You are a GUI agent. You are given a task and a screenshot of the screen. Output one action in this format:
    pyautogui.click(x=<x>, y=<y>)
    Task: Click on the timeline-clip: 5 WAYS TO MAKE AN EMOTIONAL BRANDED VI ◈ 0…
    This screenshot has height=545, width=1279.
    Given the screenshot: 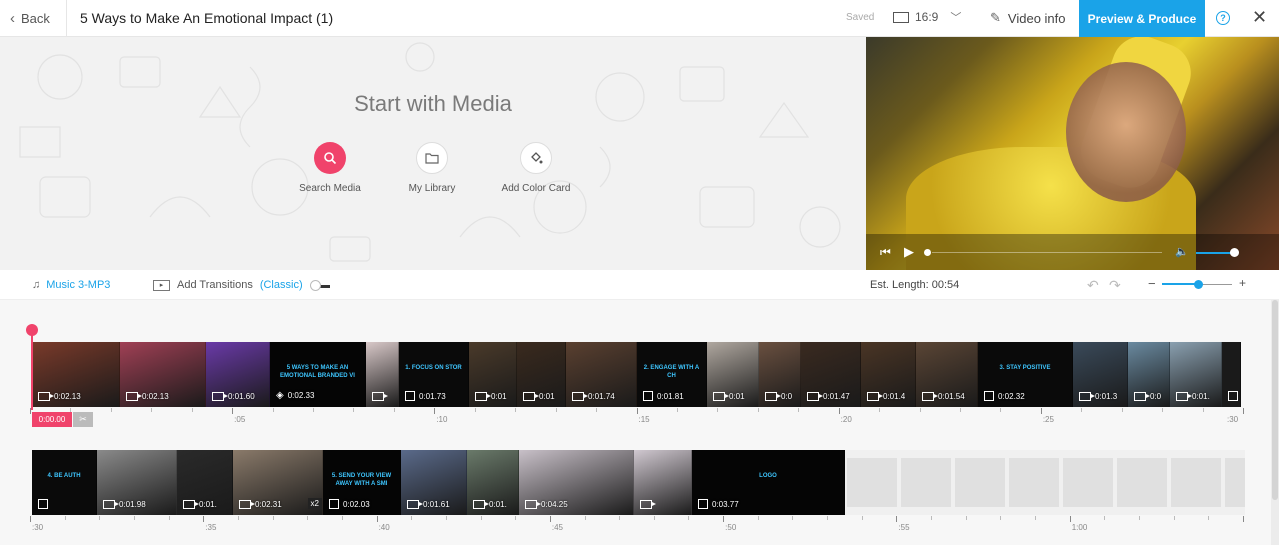 What is the action you would take?
    pyautogui.click(x=318, y=374)
    